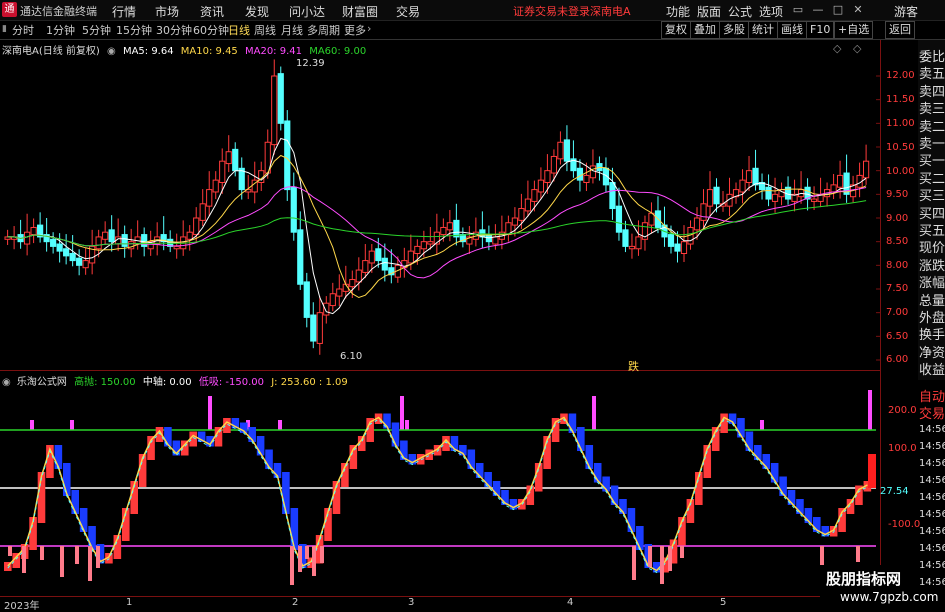 The height and width of the screenshot is (612, 945). What do you see at coordinates (932, 162) in the screenshot?
I see `quote-side-item: 买一` at bounding box center [932, 162].